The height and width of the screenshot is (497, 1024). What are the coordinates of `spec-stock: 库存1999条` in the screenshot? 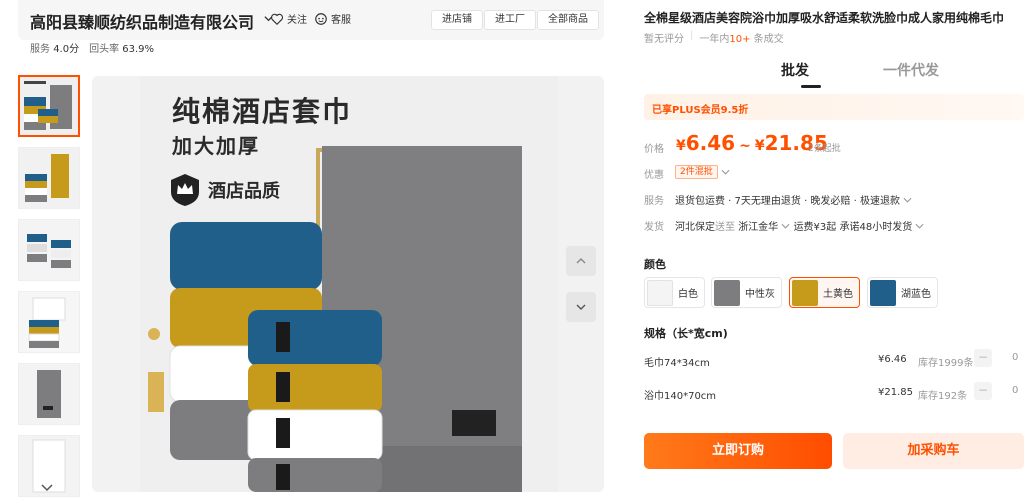 It's located at (946, 363).